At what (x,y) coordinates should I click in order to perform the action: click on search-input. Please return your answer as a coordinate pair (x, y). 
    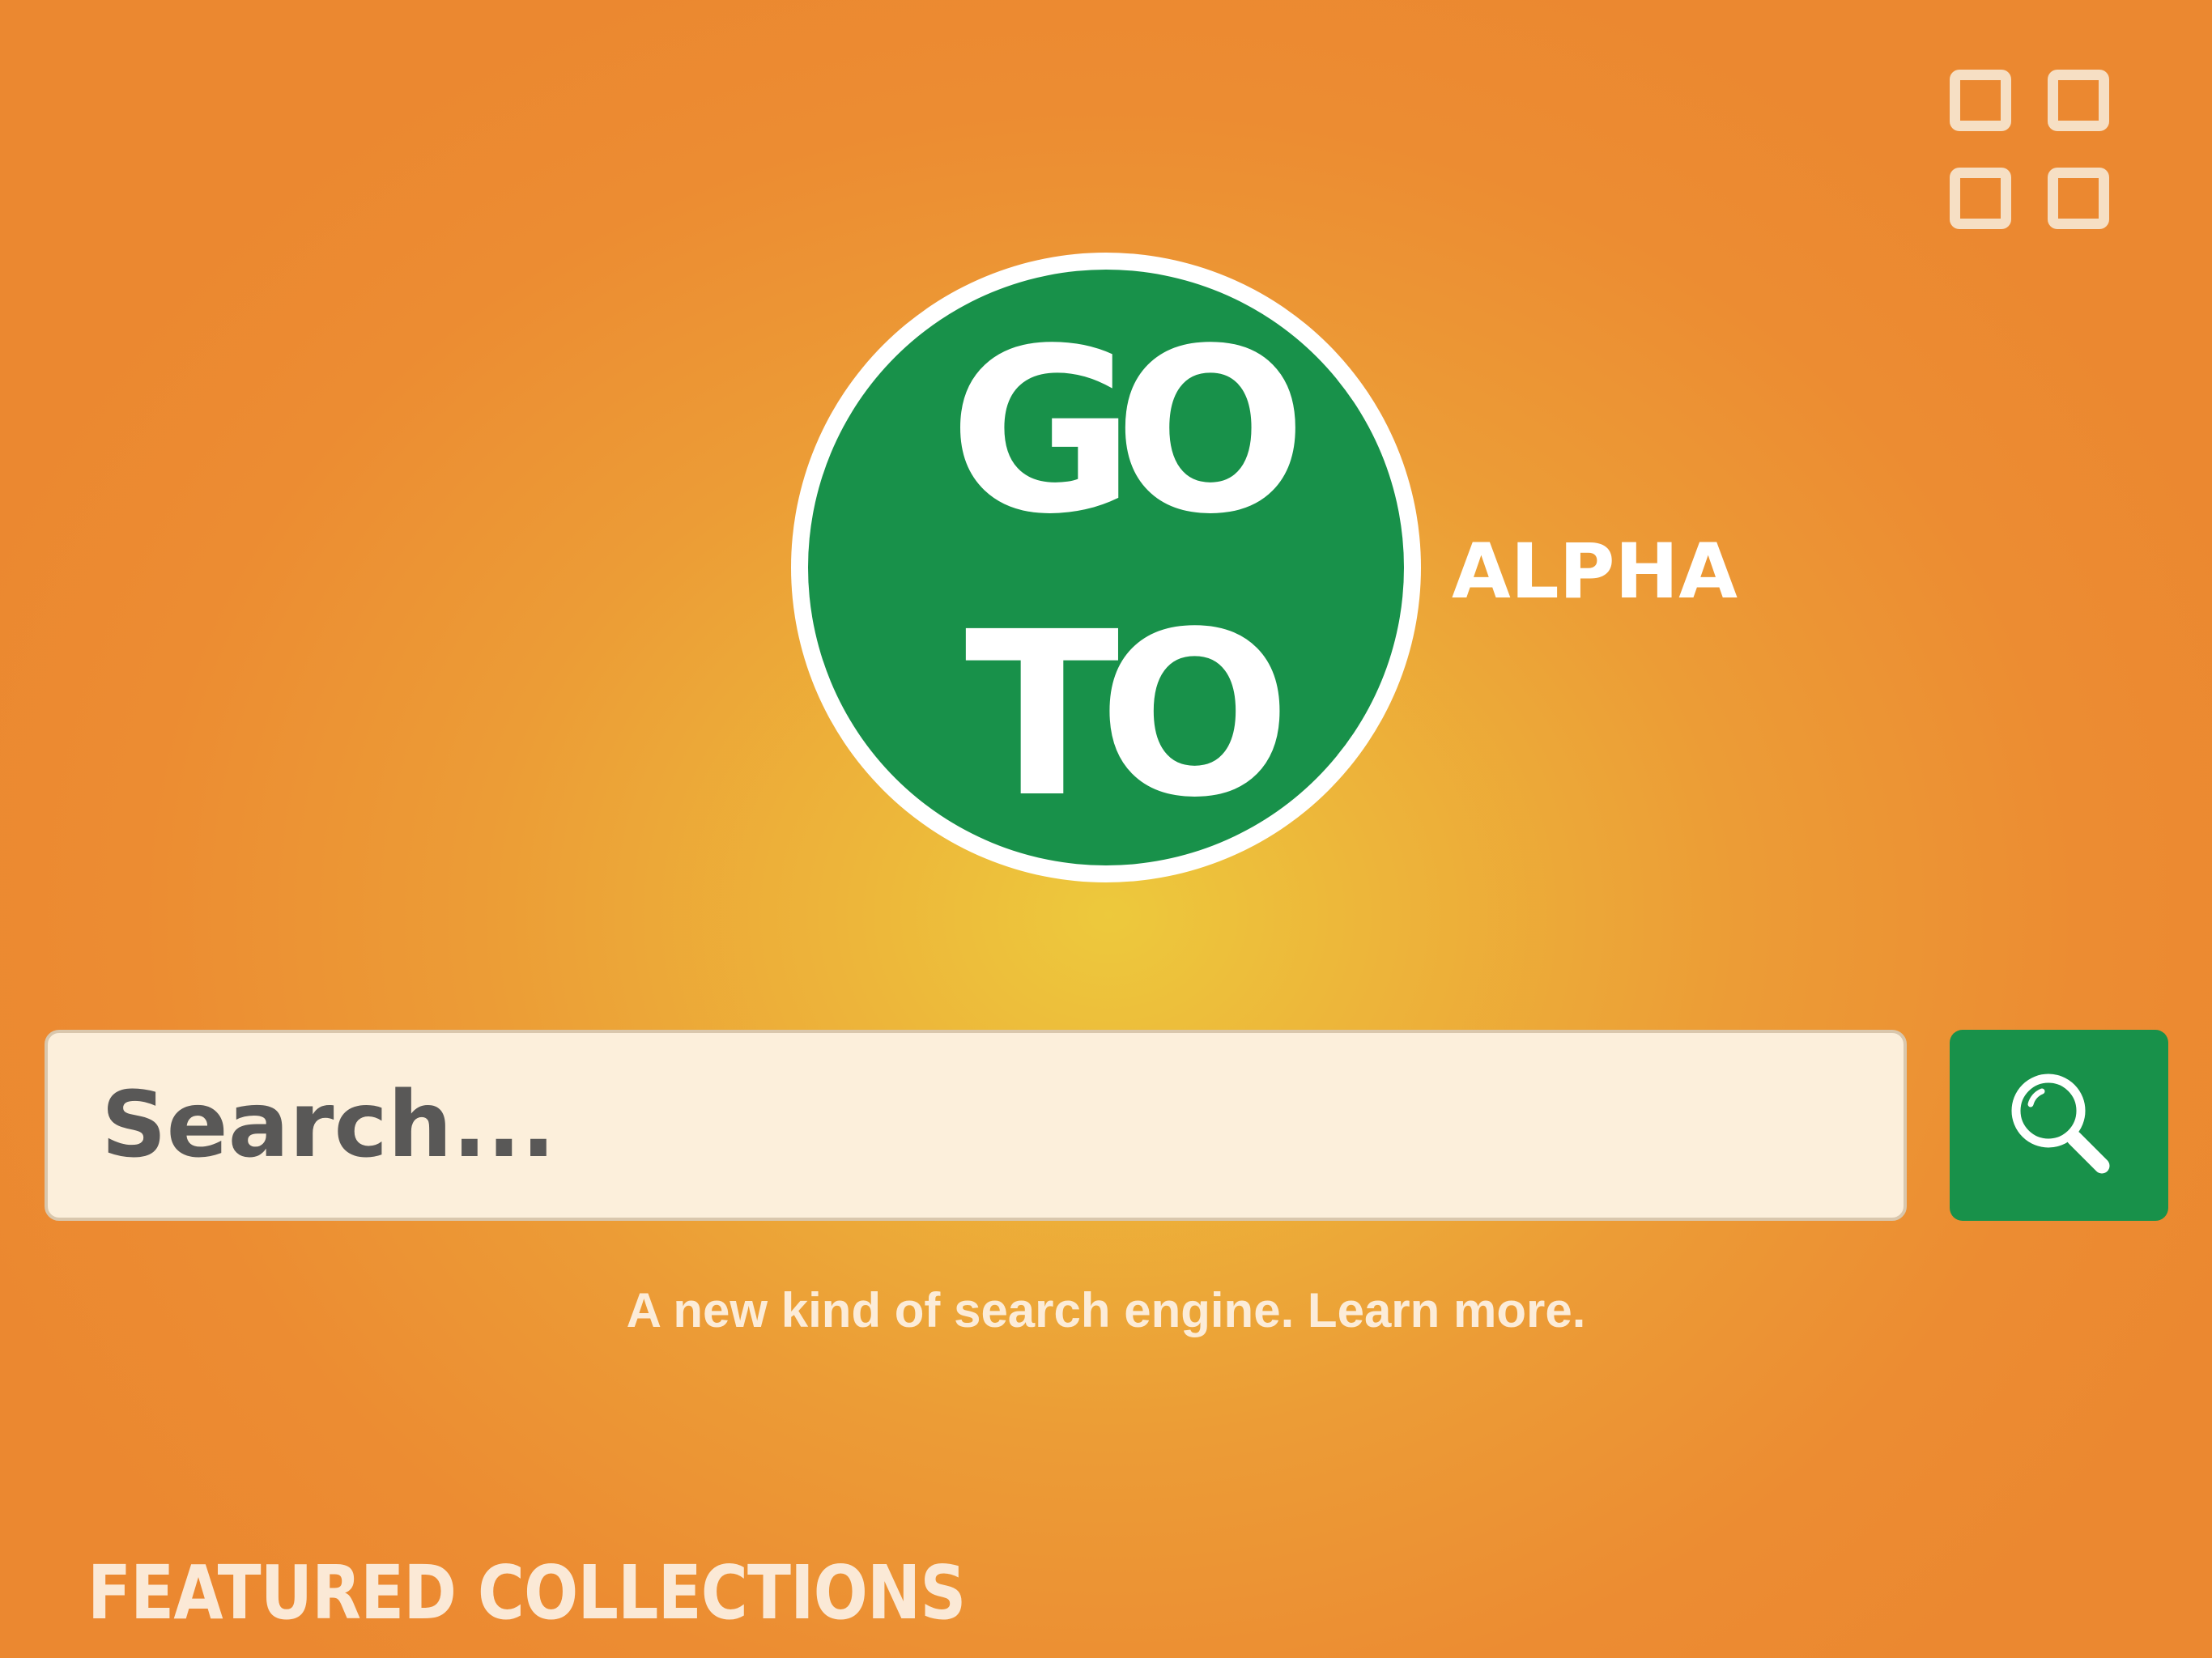
    Looking at the image, I should click on (976, 1125).